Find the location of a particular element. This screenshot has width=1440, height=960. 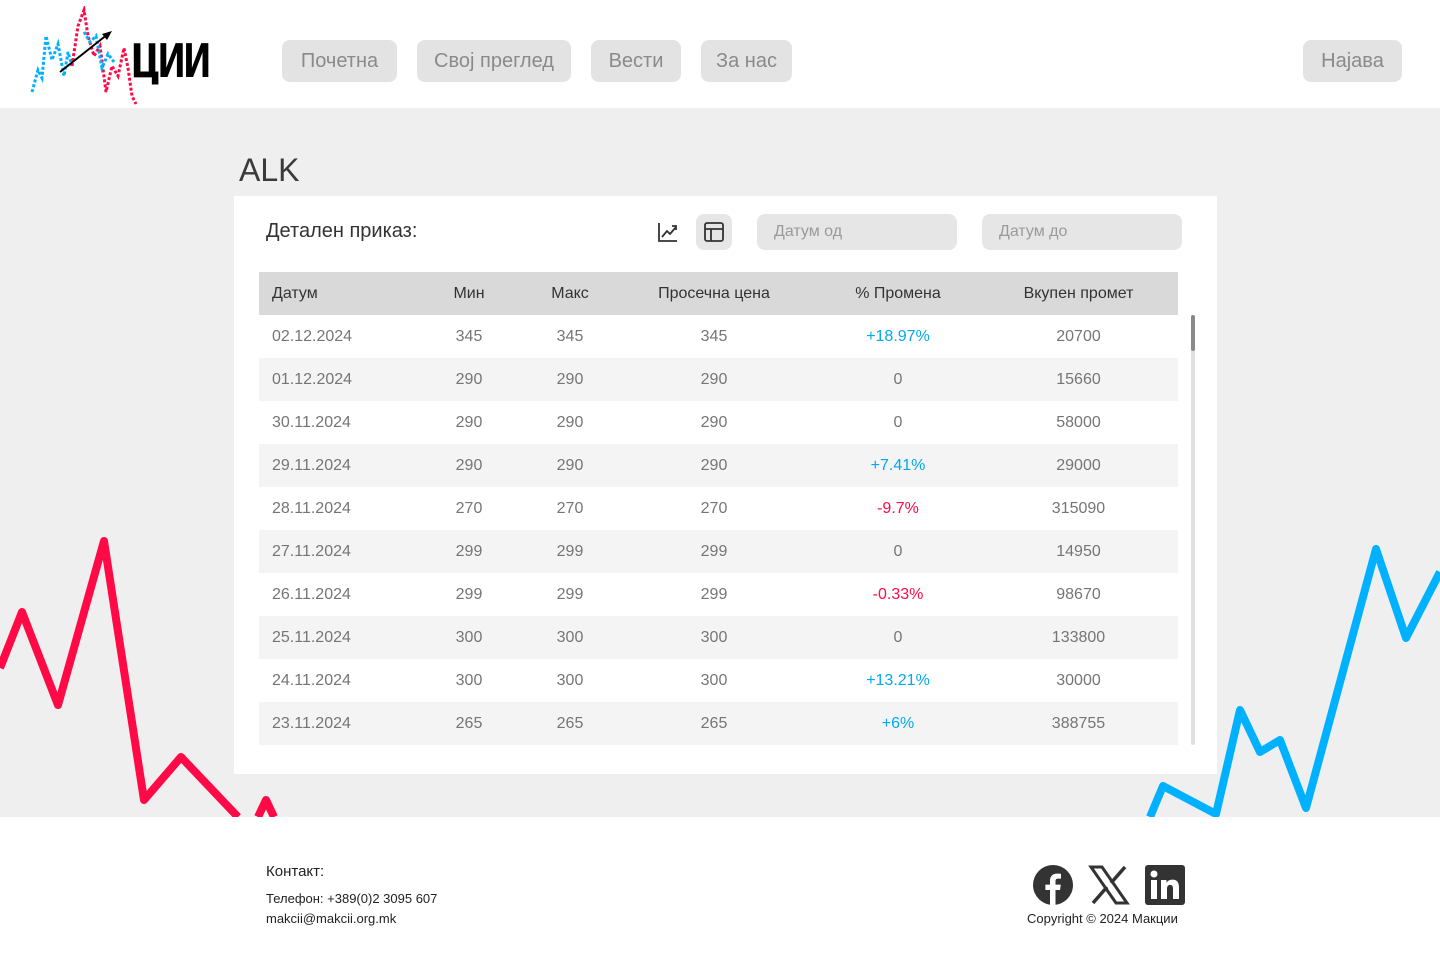

table-row: 27.11.2024 299 299 299 0 14950 is located at coordinates (718, 551).